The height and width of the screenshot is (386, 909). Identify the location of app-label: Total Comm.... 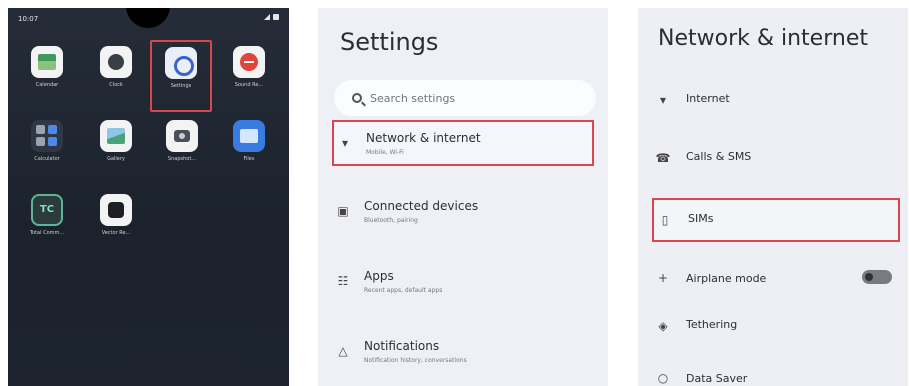
(47, 233).